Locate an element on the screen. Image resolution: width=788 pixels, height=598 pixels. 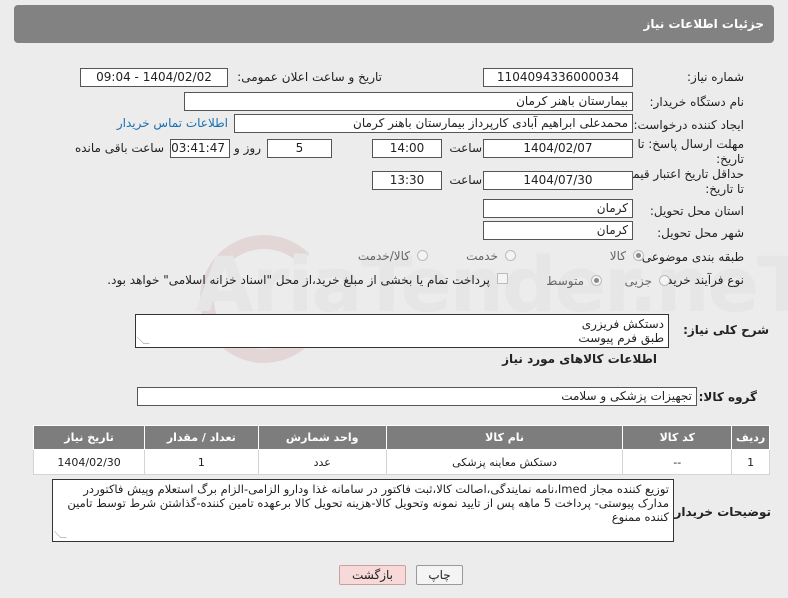
cell-unit: عدد is located at coordinates (322, 462).